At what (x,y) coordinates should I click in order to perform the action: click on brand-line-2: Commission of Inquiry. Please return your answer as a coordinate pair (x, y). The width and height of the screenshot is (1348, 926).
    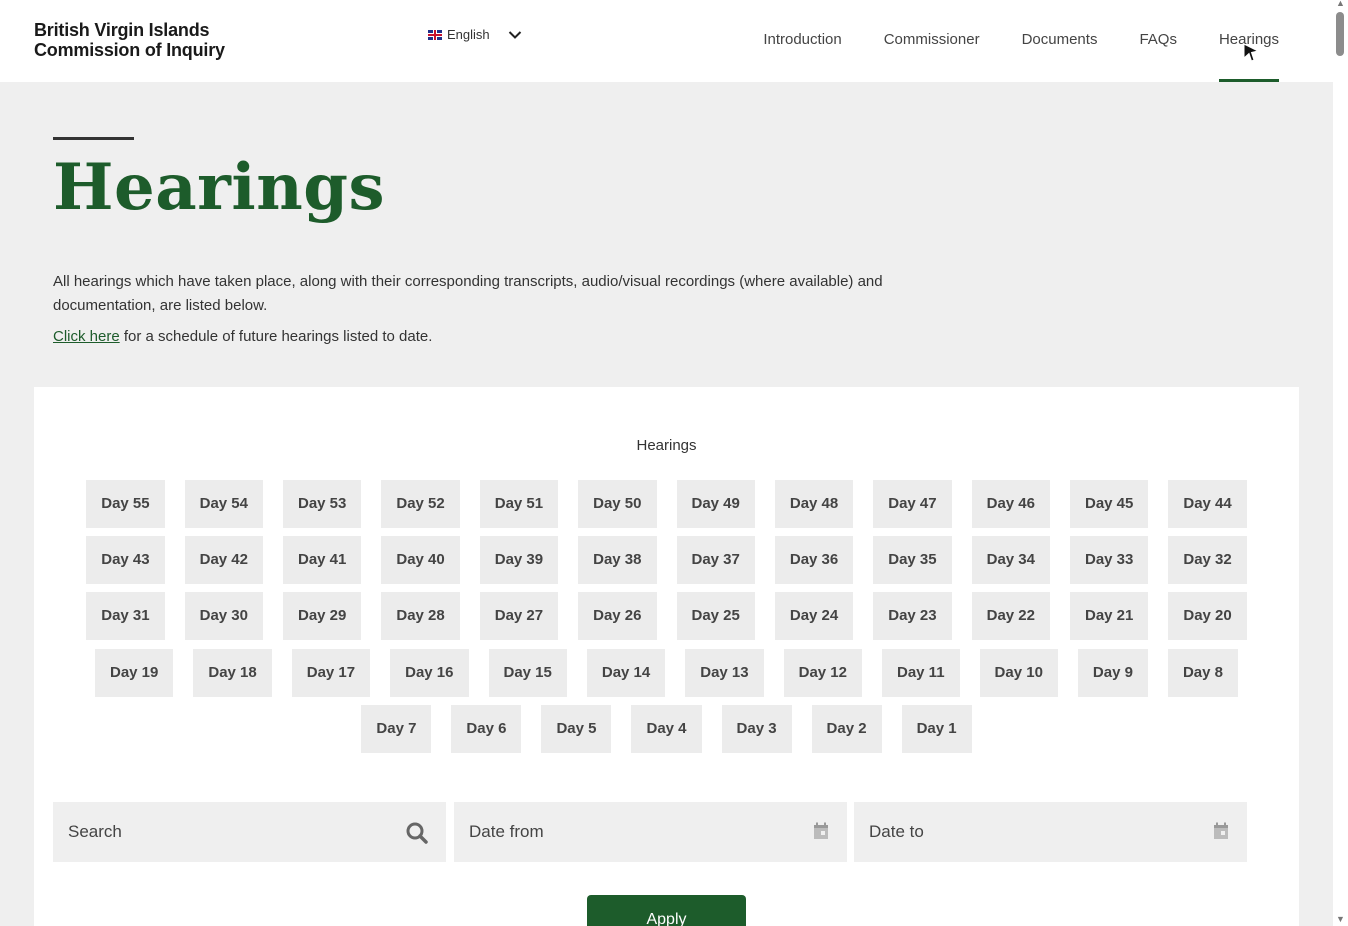
    Looking at the image, I should click on (129, 50).